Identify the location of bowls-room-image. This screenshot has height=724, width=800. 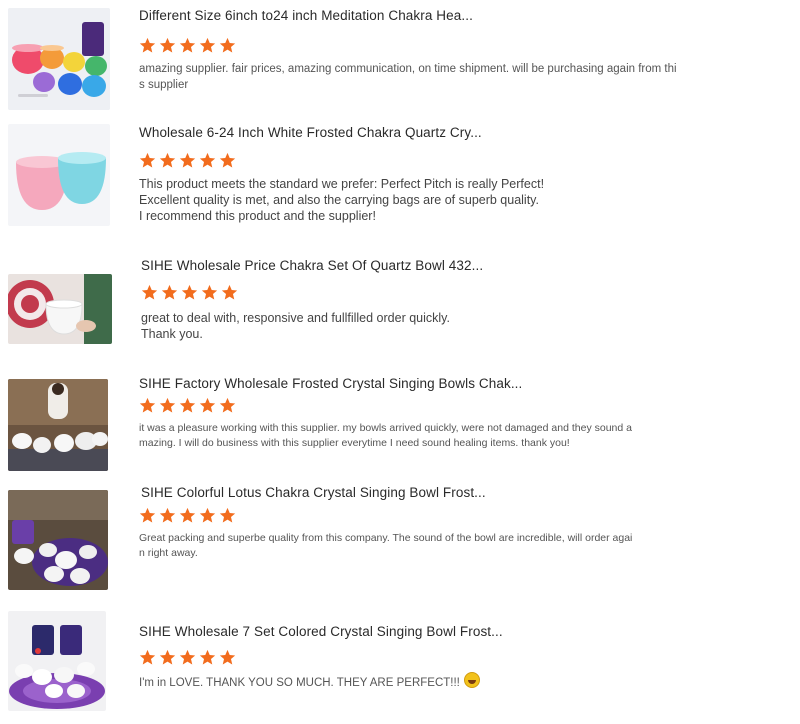
(58, 425).